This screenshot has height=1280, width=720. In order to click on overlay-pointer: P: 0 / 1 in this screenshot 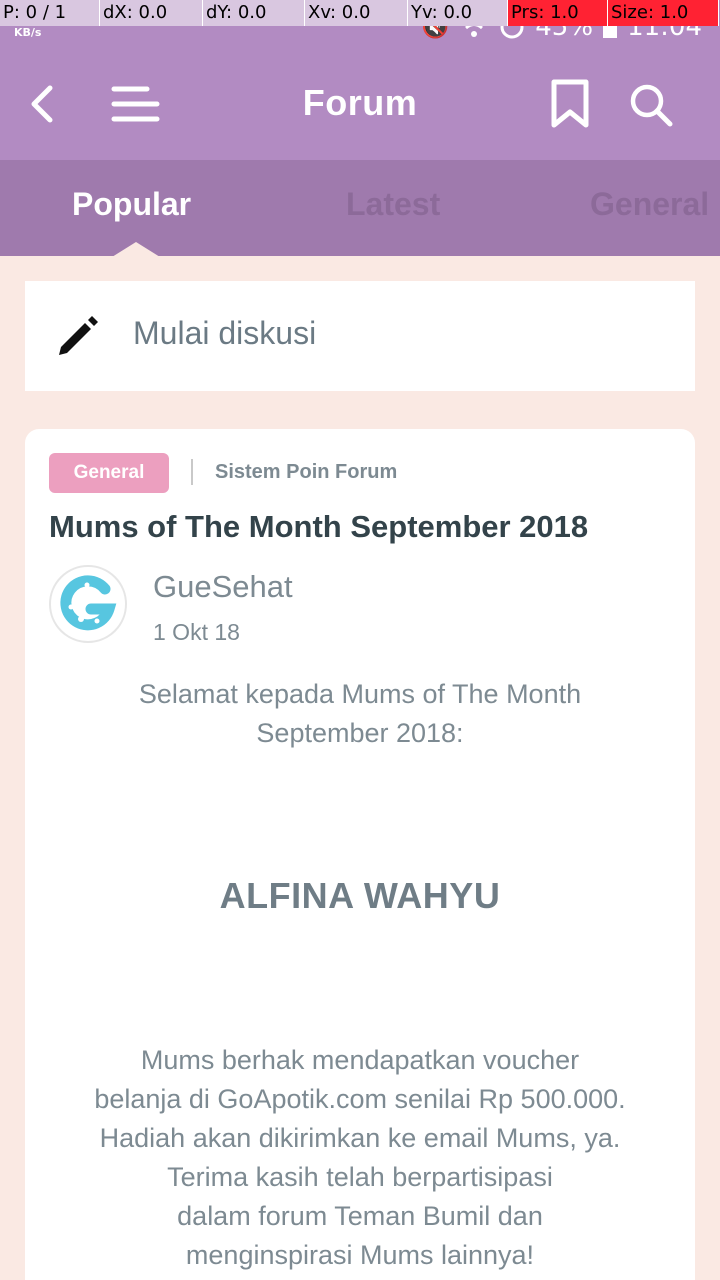, I will do `click(50, 13)`.